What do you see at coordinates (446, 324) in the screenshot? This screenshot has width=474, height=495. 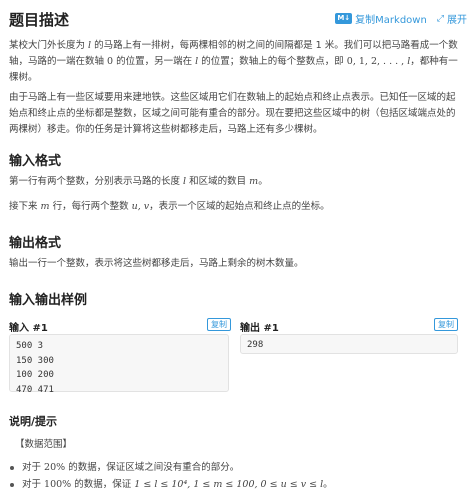 I see `copy-output-button: 复制` at bounding box center [446, 324].